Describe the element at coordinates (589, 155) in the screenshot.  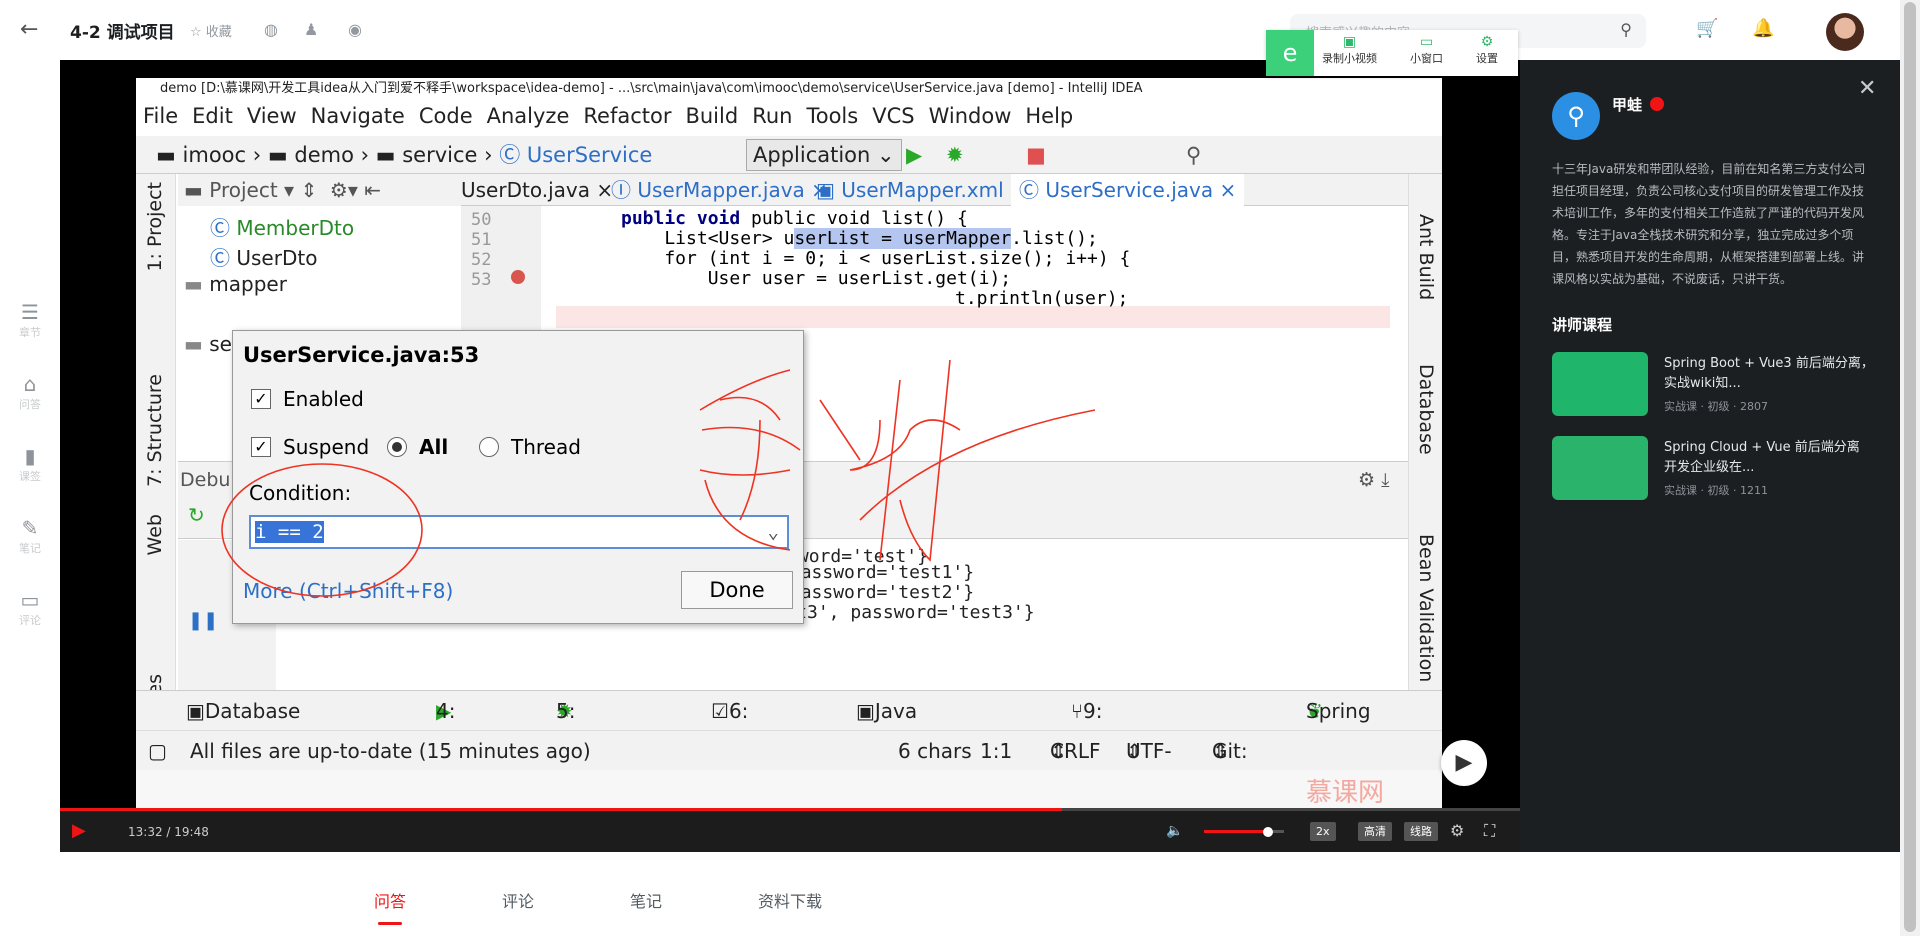
I see `crumb-userservice: UserService` at that location.